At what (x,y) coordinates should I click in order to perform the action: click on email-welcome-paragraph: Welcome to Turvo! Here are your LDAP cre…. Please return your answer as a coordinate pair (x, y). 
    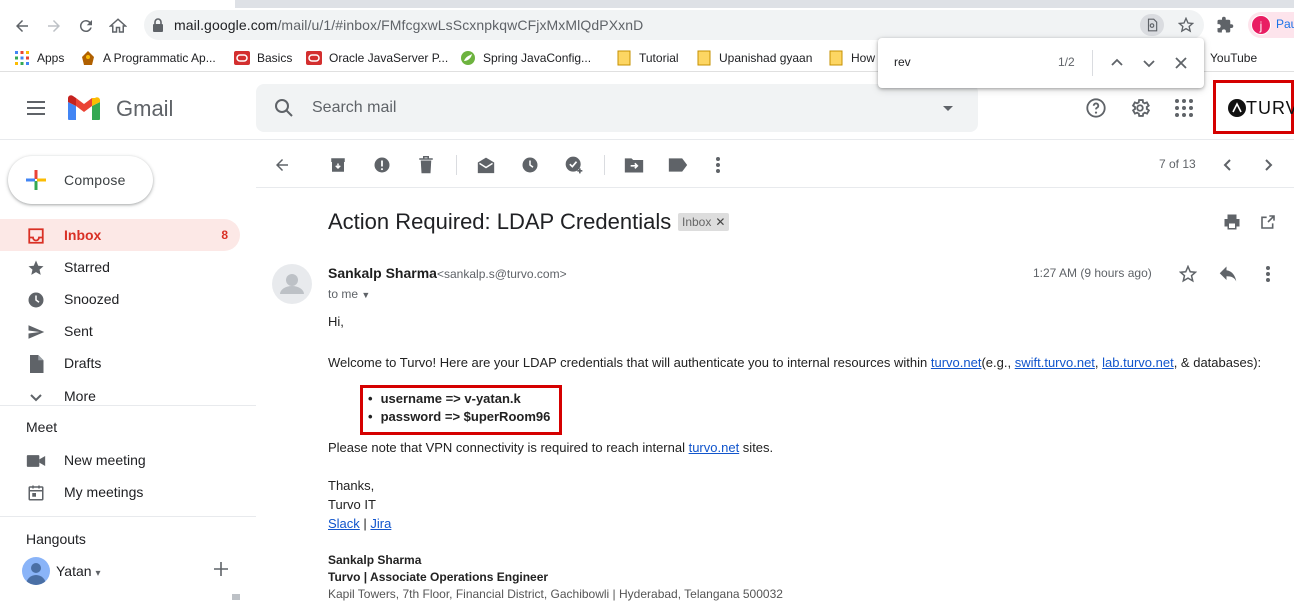
    Looking at the image, I should click on (795, 362).